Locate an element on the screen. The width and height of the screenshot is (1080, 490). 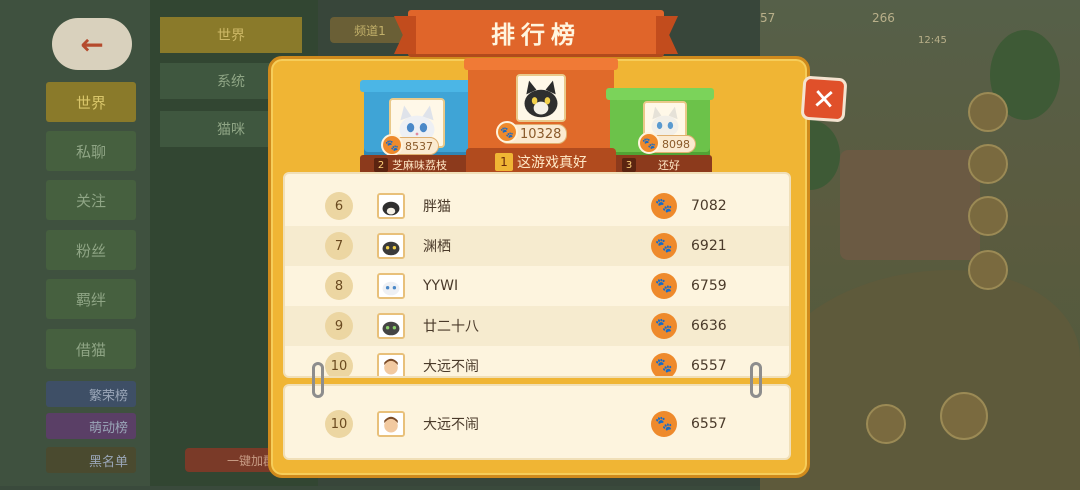
title-banner: 排行榜 is located at coordinates (536, 32).